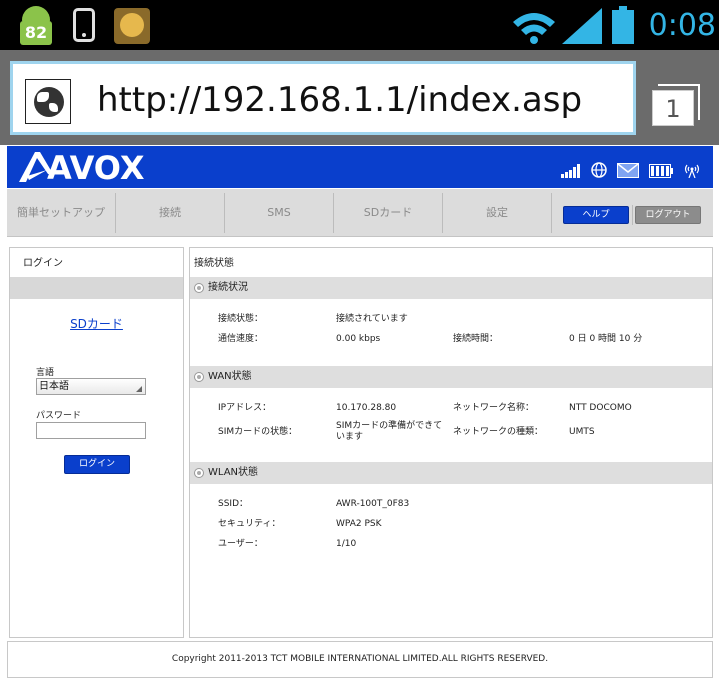 This screenshot has width=719, height=682. I want to click on site-favicon, so click(48, 101).